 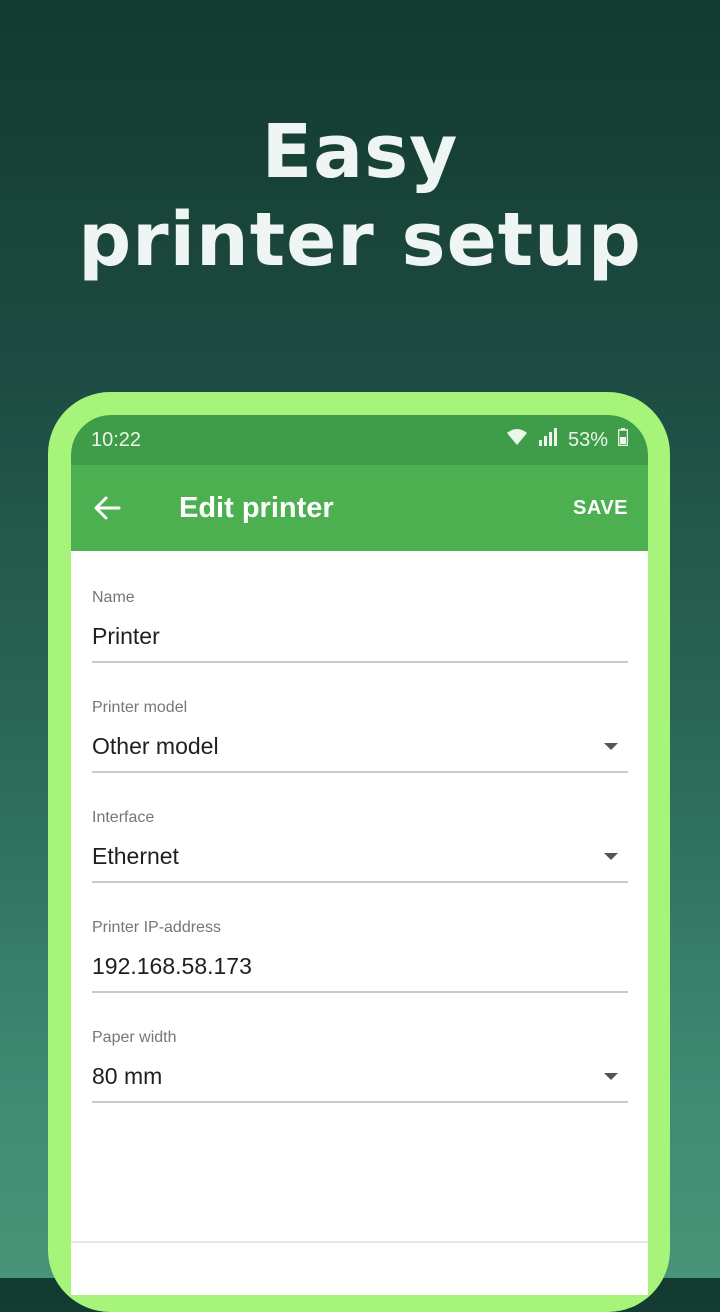 I want to click on printer-model-field: Printer model Other model, so click(x=360, y=736).